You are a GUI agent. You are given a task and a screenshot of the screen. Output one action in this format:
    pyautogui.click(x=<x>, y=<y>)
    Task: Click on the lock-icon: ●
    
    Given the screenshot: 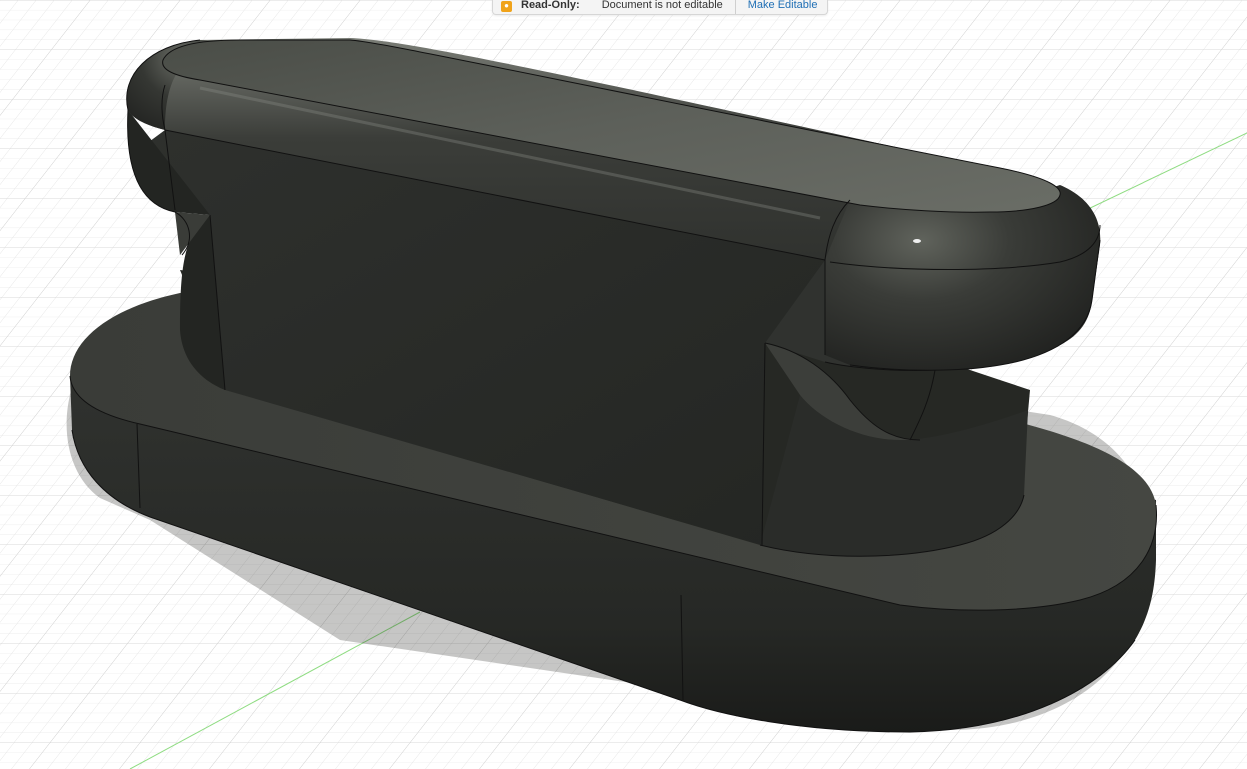 What is the action you would take?
    pyautogui.click(x=506, y=6)
    